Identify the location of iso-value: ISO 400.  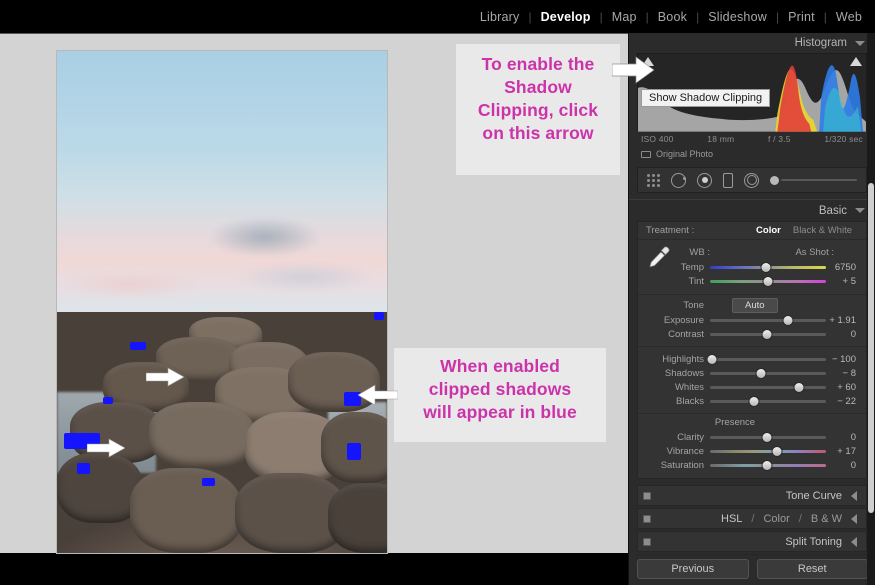
(657, 139).